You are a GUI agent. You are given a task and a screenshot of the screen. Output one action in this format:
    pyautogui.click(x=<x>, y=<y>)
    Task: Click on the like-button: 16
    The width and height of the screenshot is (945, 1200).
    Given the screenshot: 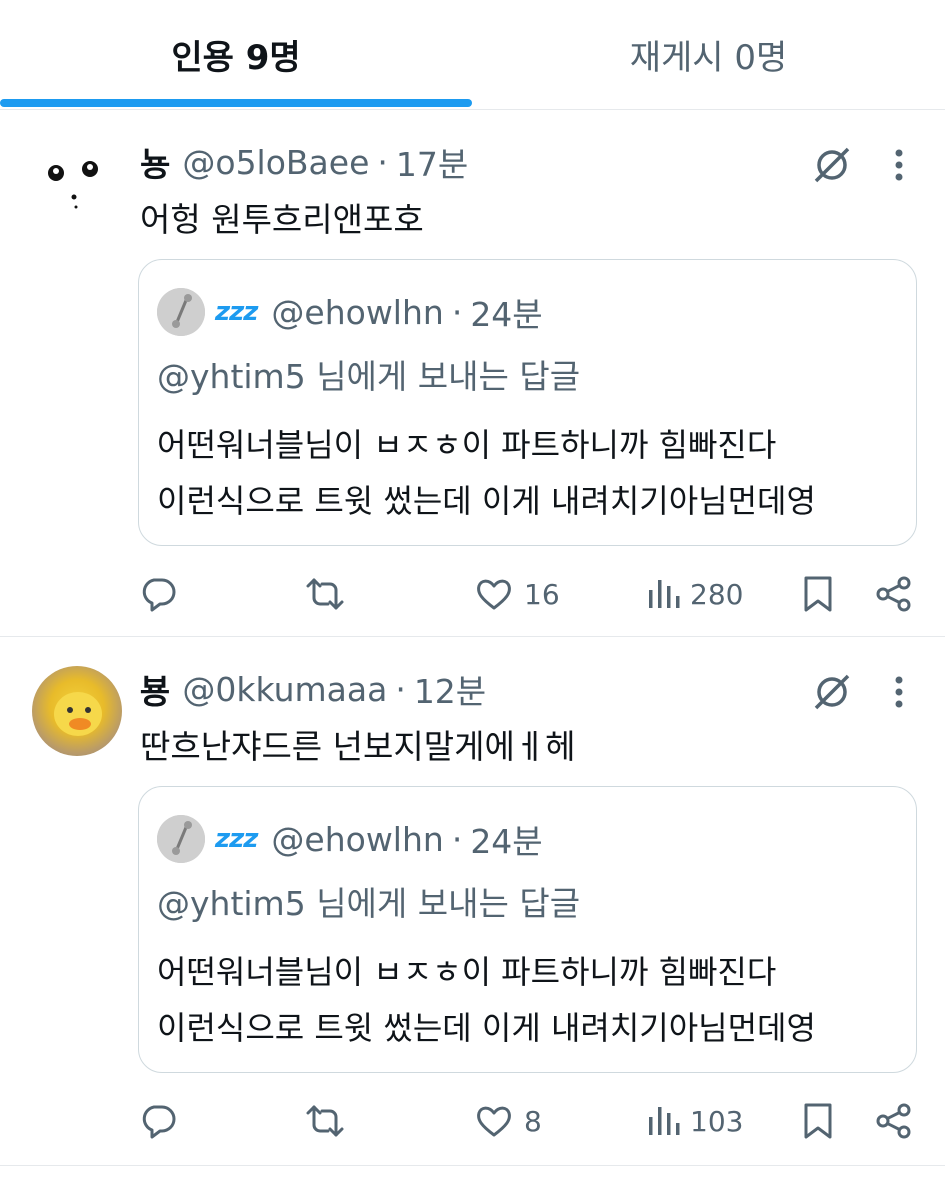 What is the action you would take?
    pyautogui.click(x=517, y=594)
    